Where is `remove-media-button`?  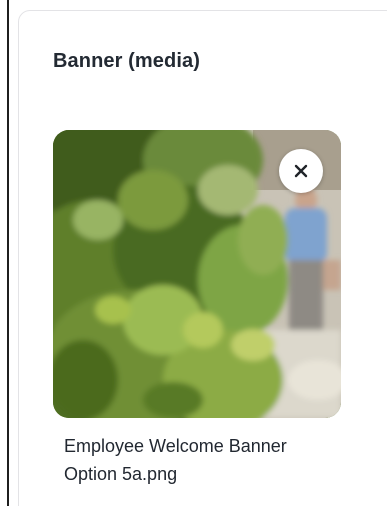 remove-media-button is located at coordinates (301, 171).